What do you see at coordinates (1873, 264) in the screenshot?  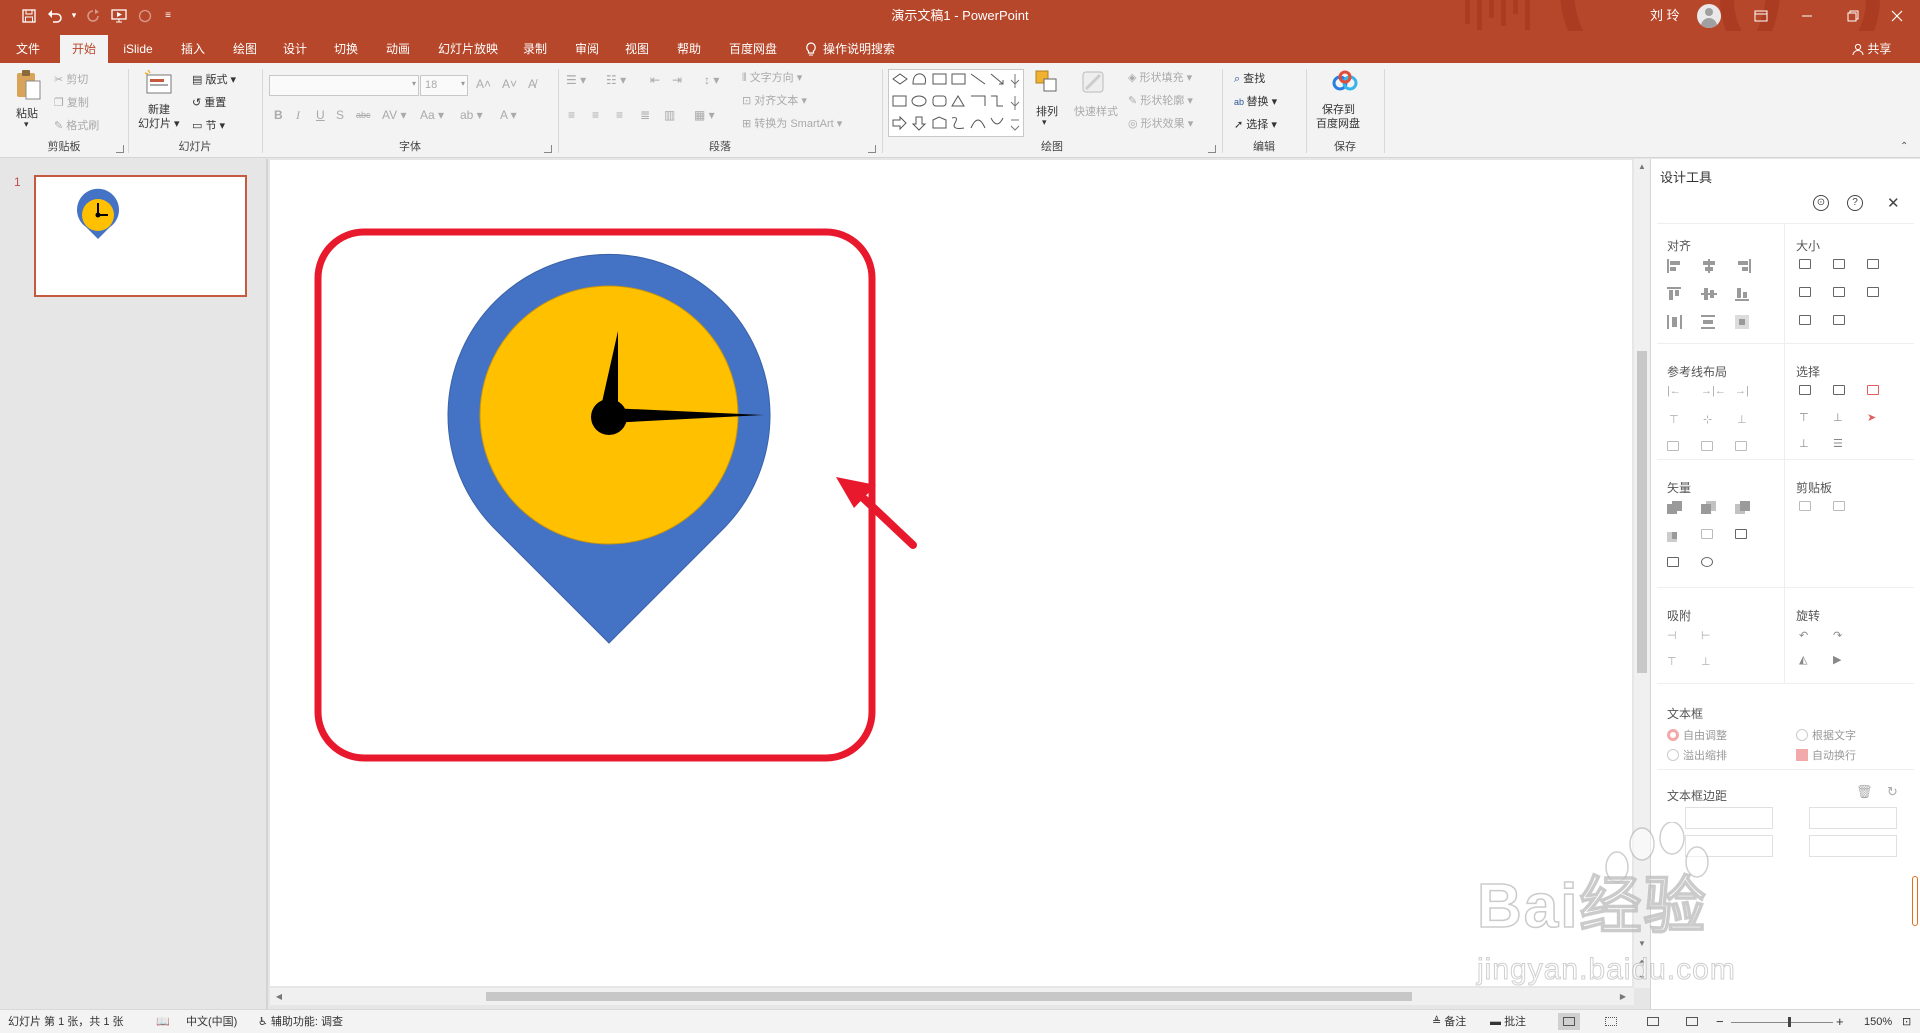 I see `same-size-icon` at bounding box center [1873, 264].